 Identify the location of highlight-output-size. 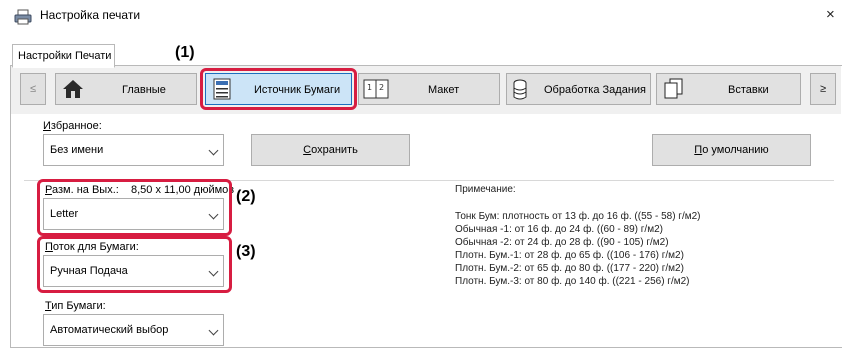
(134, 207).